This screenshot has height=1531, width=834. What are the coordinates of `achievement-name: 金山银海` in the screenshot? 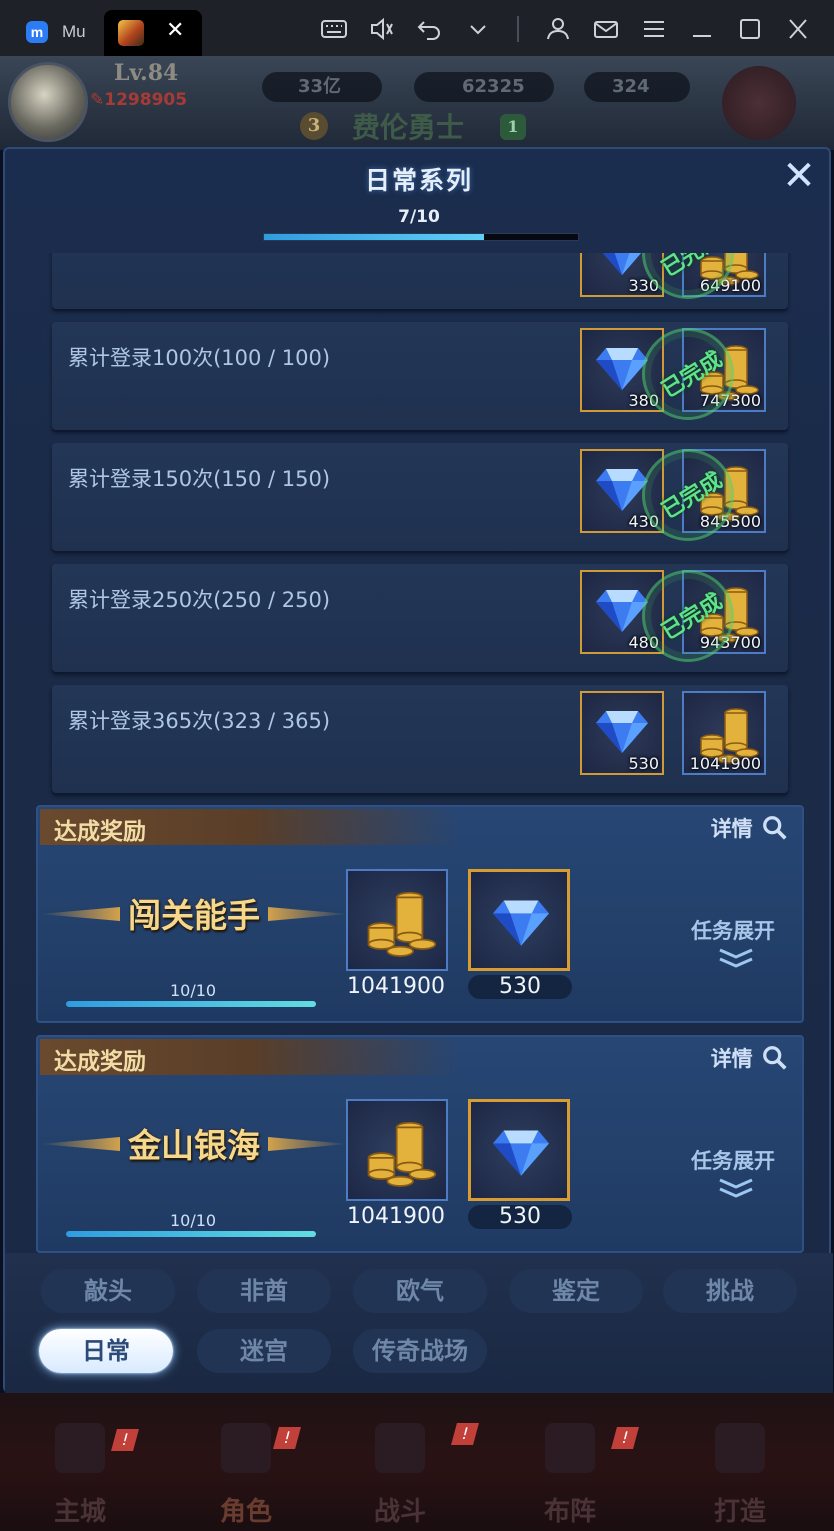 It's located at (177, 1147).